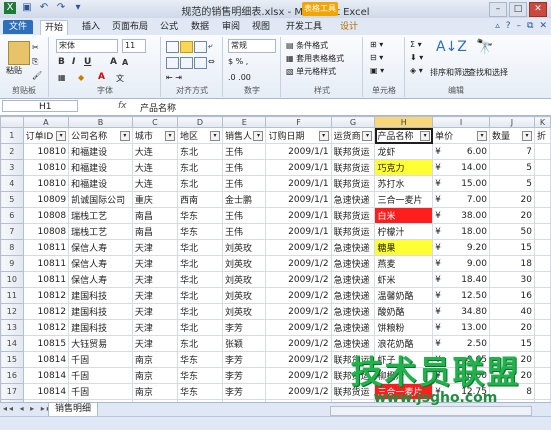  Describe the element at coordinates (244, 391) in the screenshot. I see `cell-seller: 李芳` at that location.